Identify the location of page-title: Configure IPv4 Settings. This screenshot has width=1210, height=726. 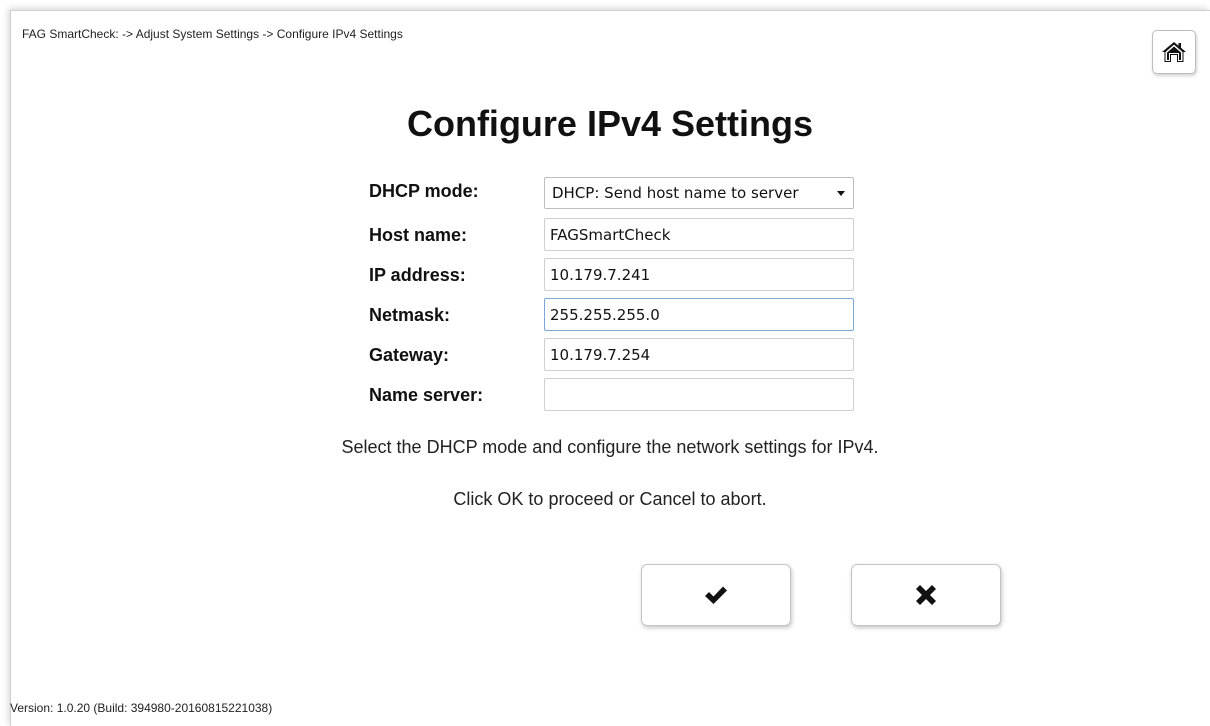
(610, 123).